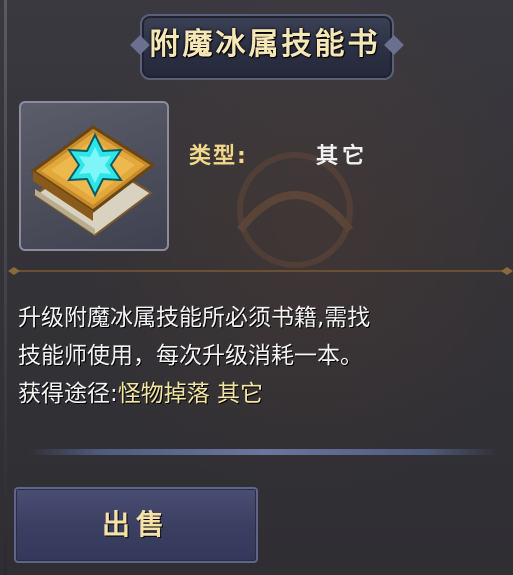 The height and width of the screenshot is (575, 513). Describe the element at coordinates (5, 287) in the screenshot. I see `panel-left-border` at that location.